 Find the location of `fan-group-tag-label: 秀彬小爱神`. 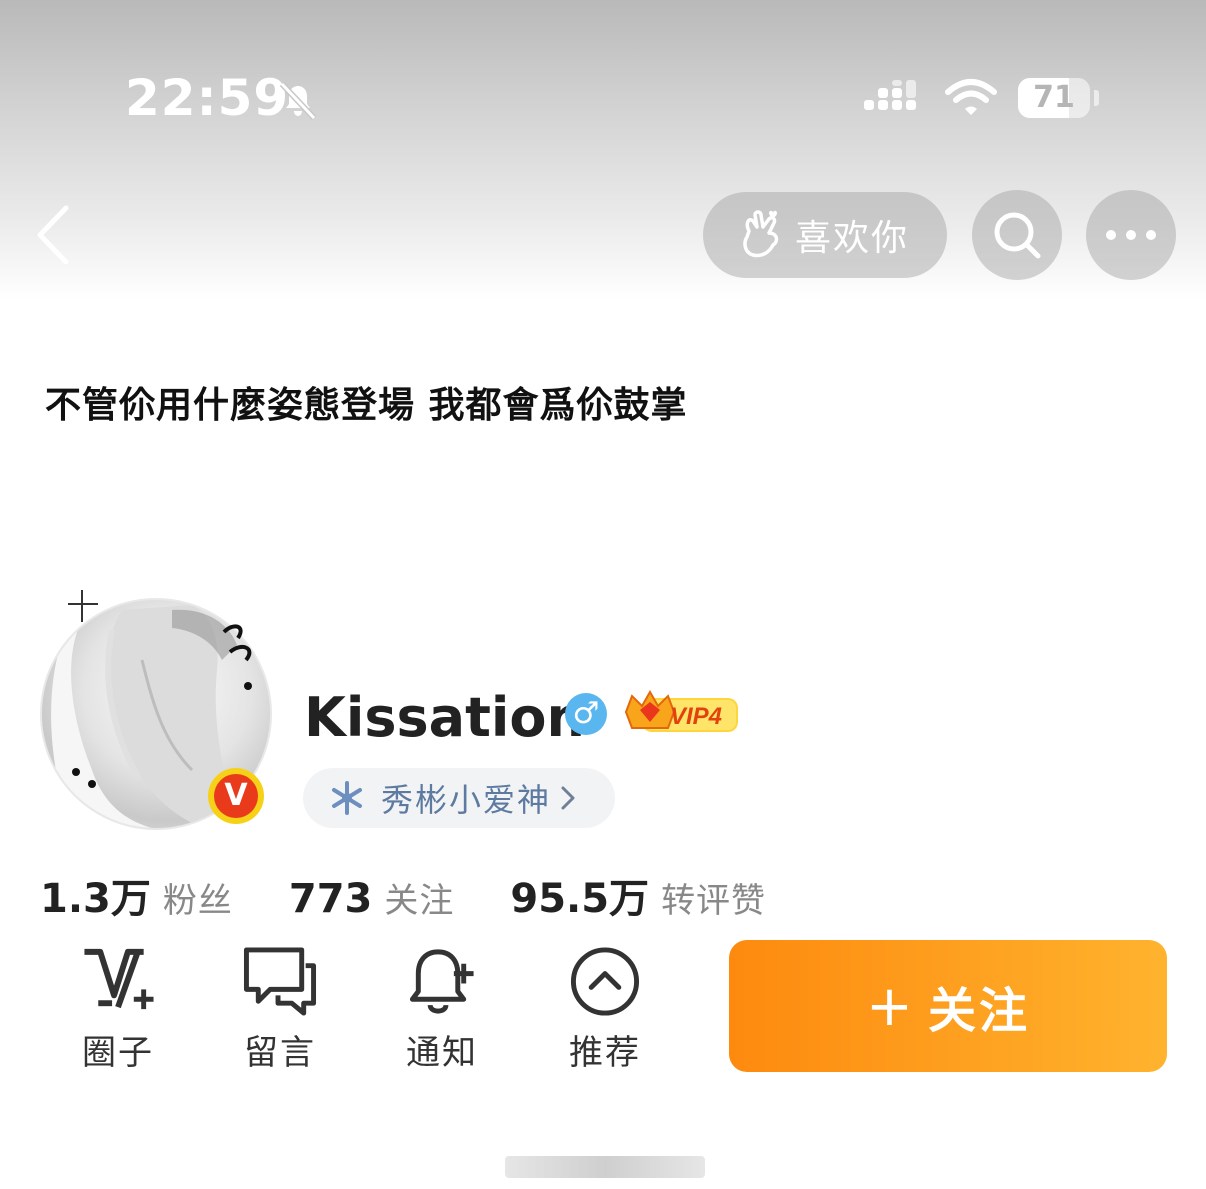

fan-group-tag-label: 秀彬小爱神 is located at coordinates (466, 800).